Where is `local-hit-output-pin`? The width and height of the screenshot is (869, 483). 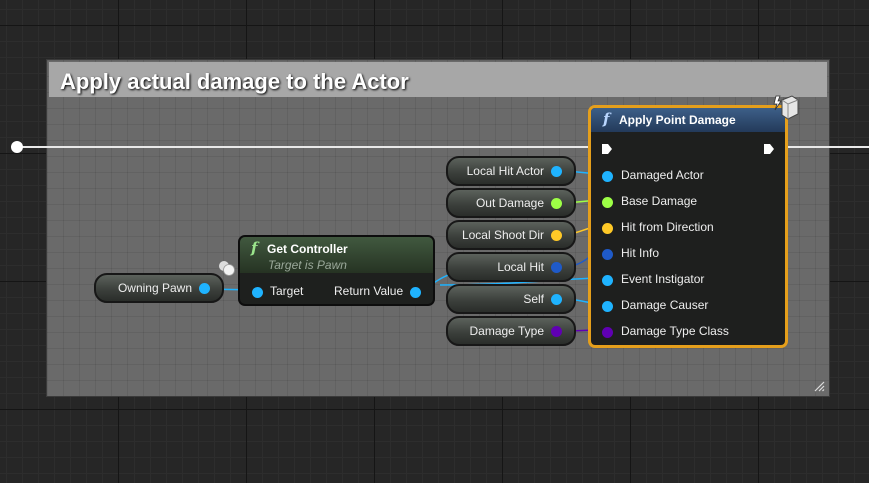
local-hit-output-pin is located at coordinates (556, 267).